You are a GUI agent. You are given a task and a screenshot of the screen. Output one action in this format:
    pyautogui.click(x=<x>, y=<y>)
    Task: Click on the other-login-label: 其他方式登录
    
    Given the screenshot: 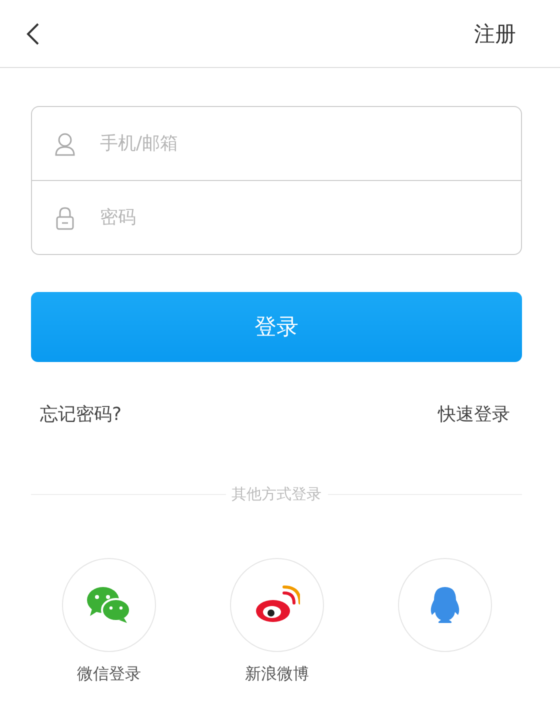 What is the action you would take?
    pyautogui.click(x=277, y=494)
    